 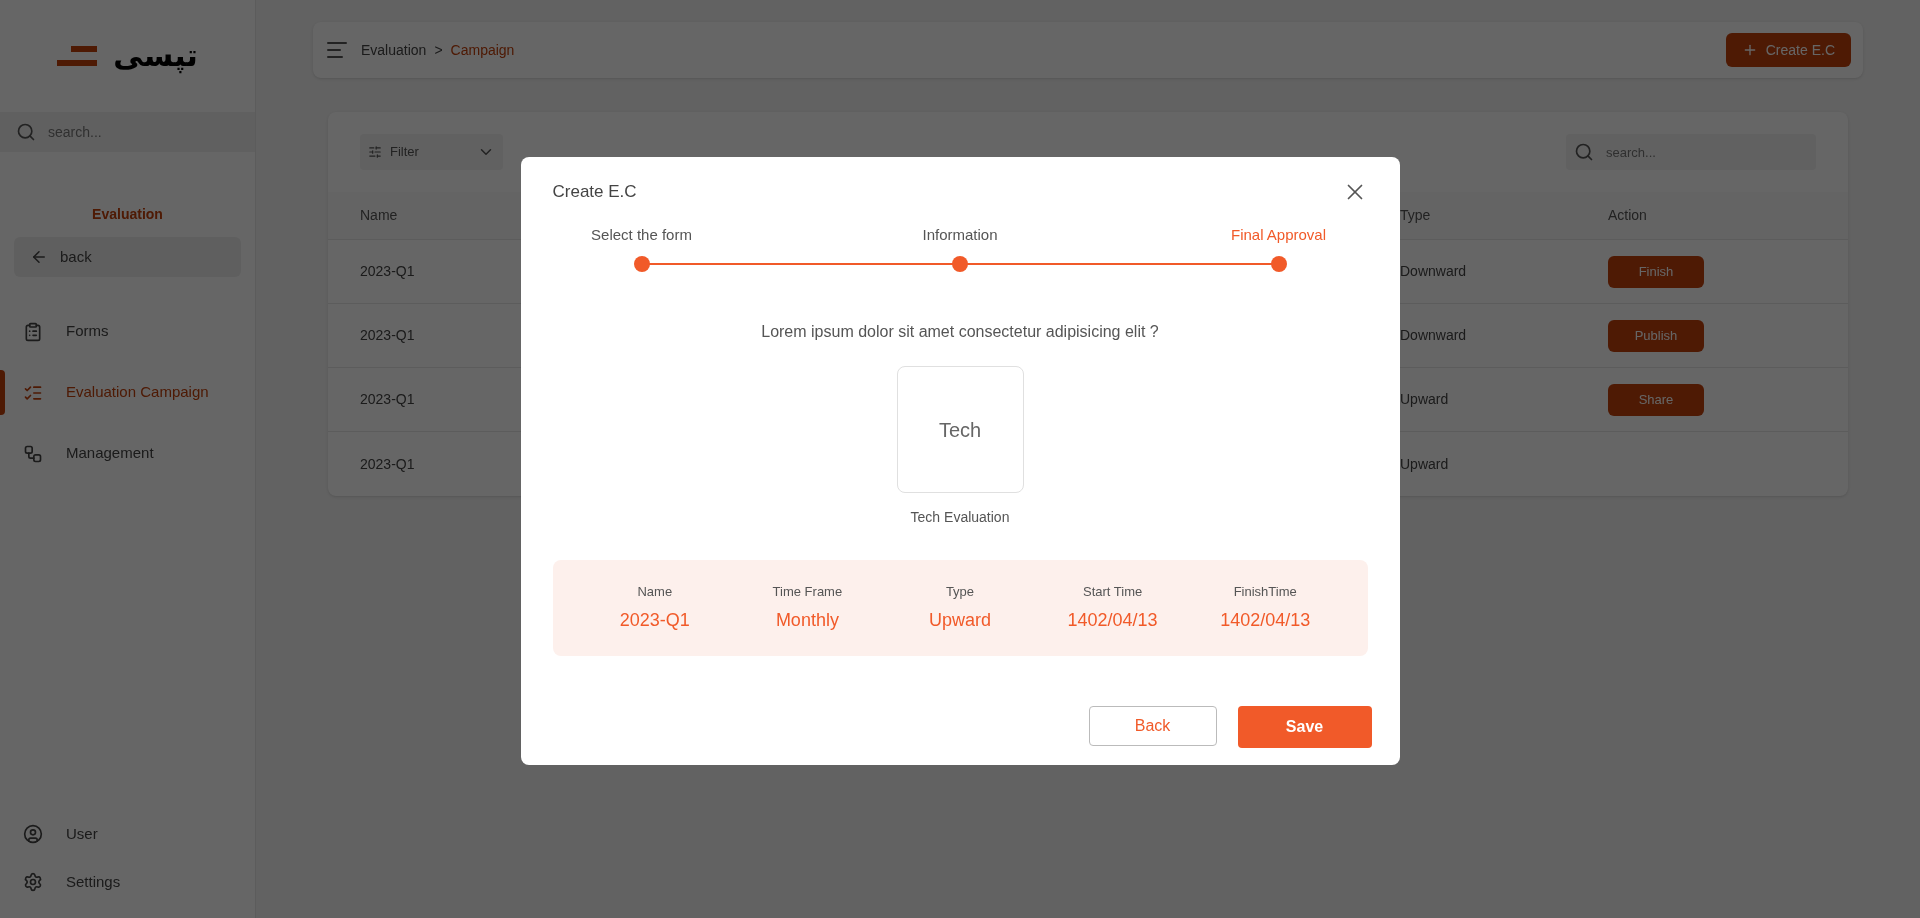 What do you see at coordinates (655, 591) in the screenshot?
I see `summary-label: Name` at bounding box center [655, 591].